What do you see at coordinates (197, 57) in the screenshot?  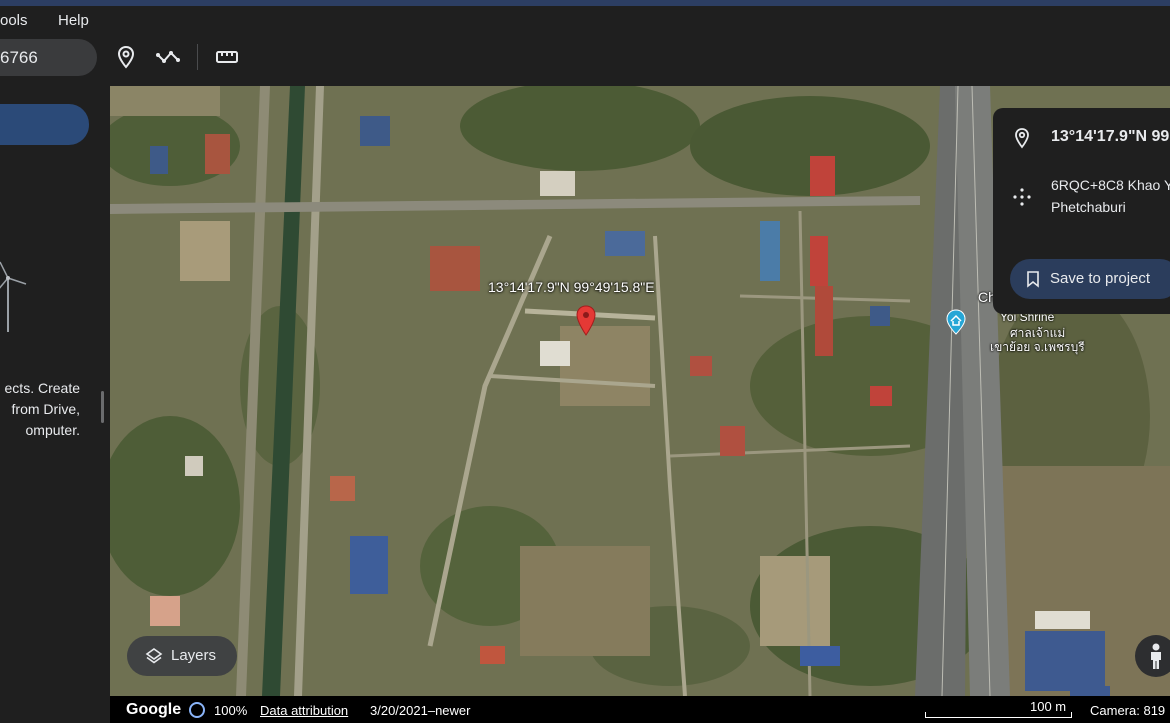 I see `toolbar-separator` at bounding box center [197, 57].